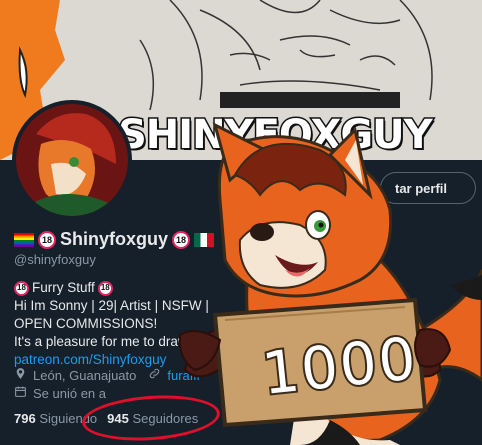  What do you see at coordinates (63, 287) in the screenshot?
I see `bio-text: Furry Stuff` at bounding box center [63, 287].